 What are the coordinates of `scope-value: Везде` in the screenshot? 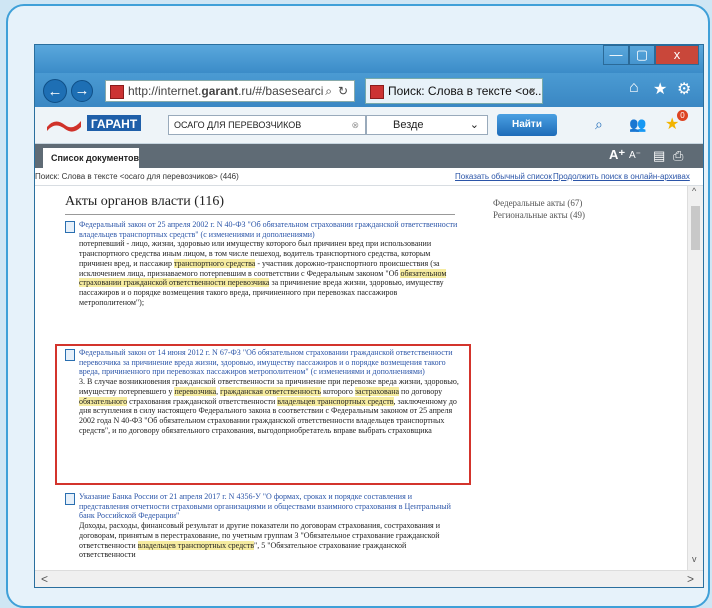 It's located at (408, 125).